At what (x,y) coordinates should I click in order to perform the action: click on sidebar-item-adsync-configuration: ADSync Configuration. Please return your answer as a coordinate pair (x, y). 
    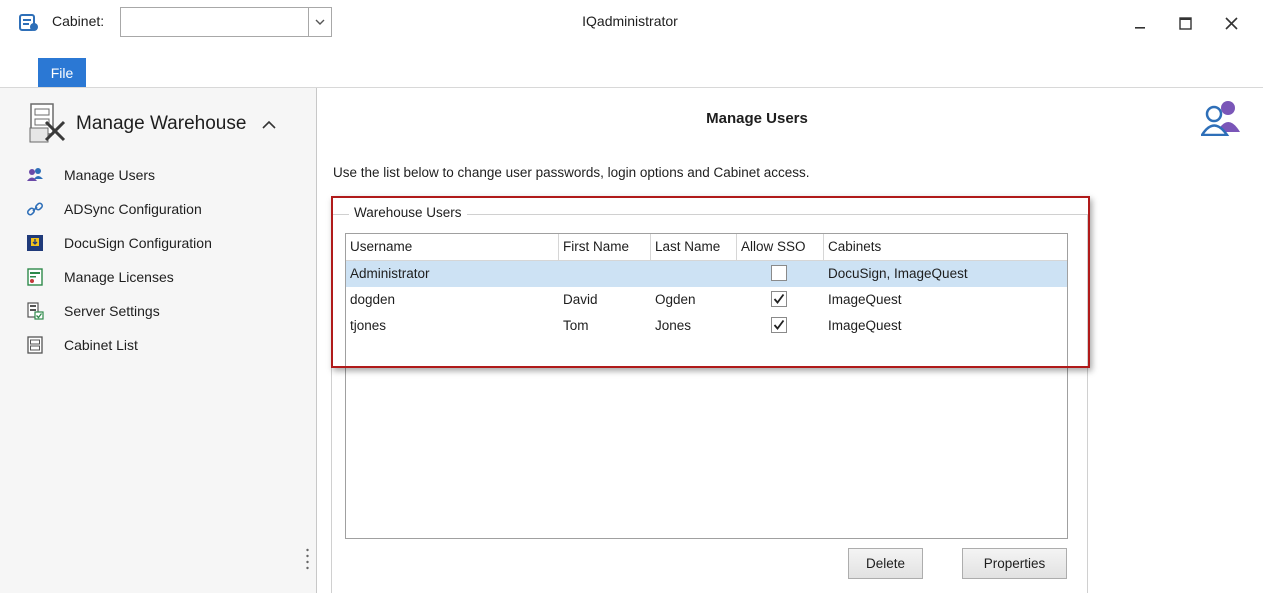
    Looking at the image, I should click on (114, 209).